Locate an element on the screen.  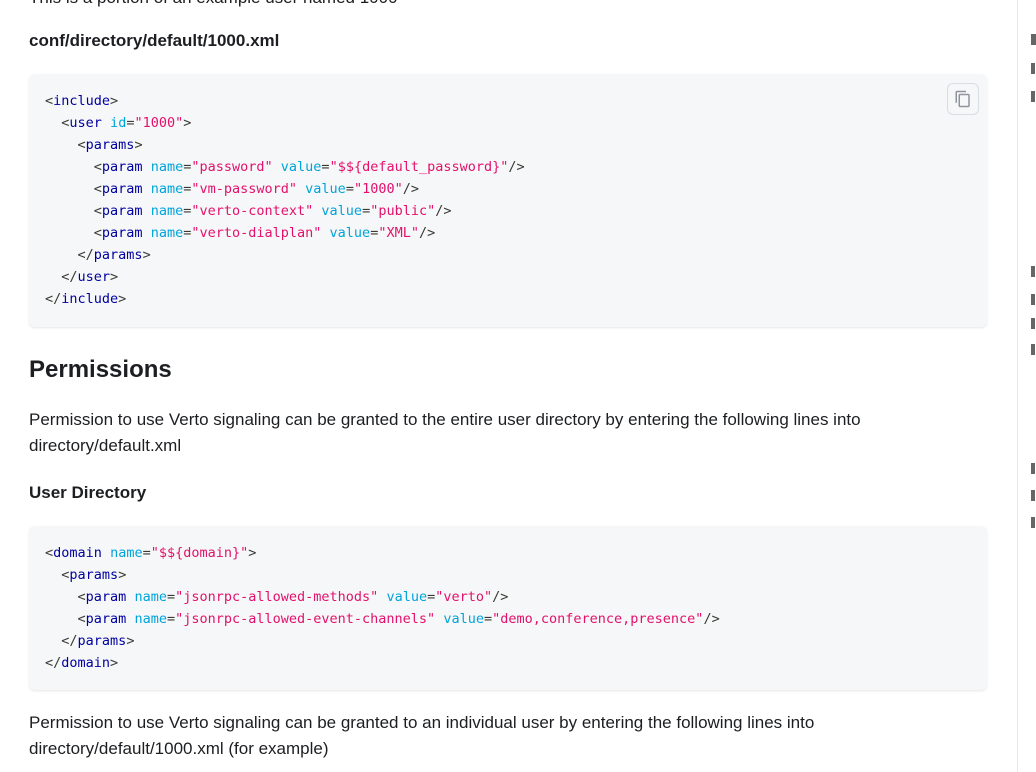
section-heading-permissions: Permissions is located at coordinates (100, 369).